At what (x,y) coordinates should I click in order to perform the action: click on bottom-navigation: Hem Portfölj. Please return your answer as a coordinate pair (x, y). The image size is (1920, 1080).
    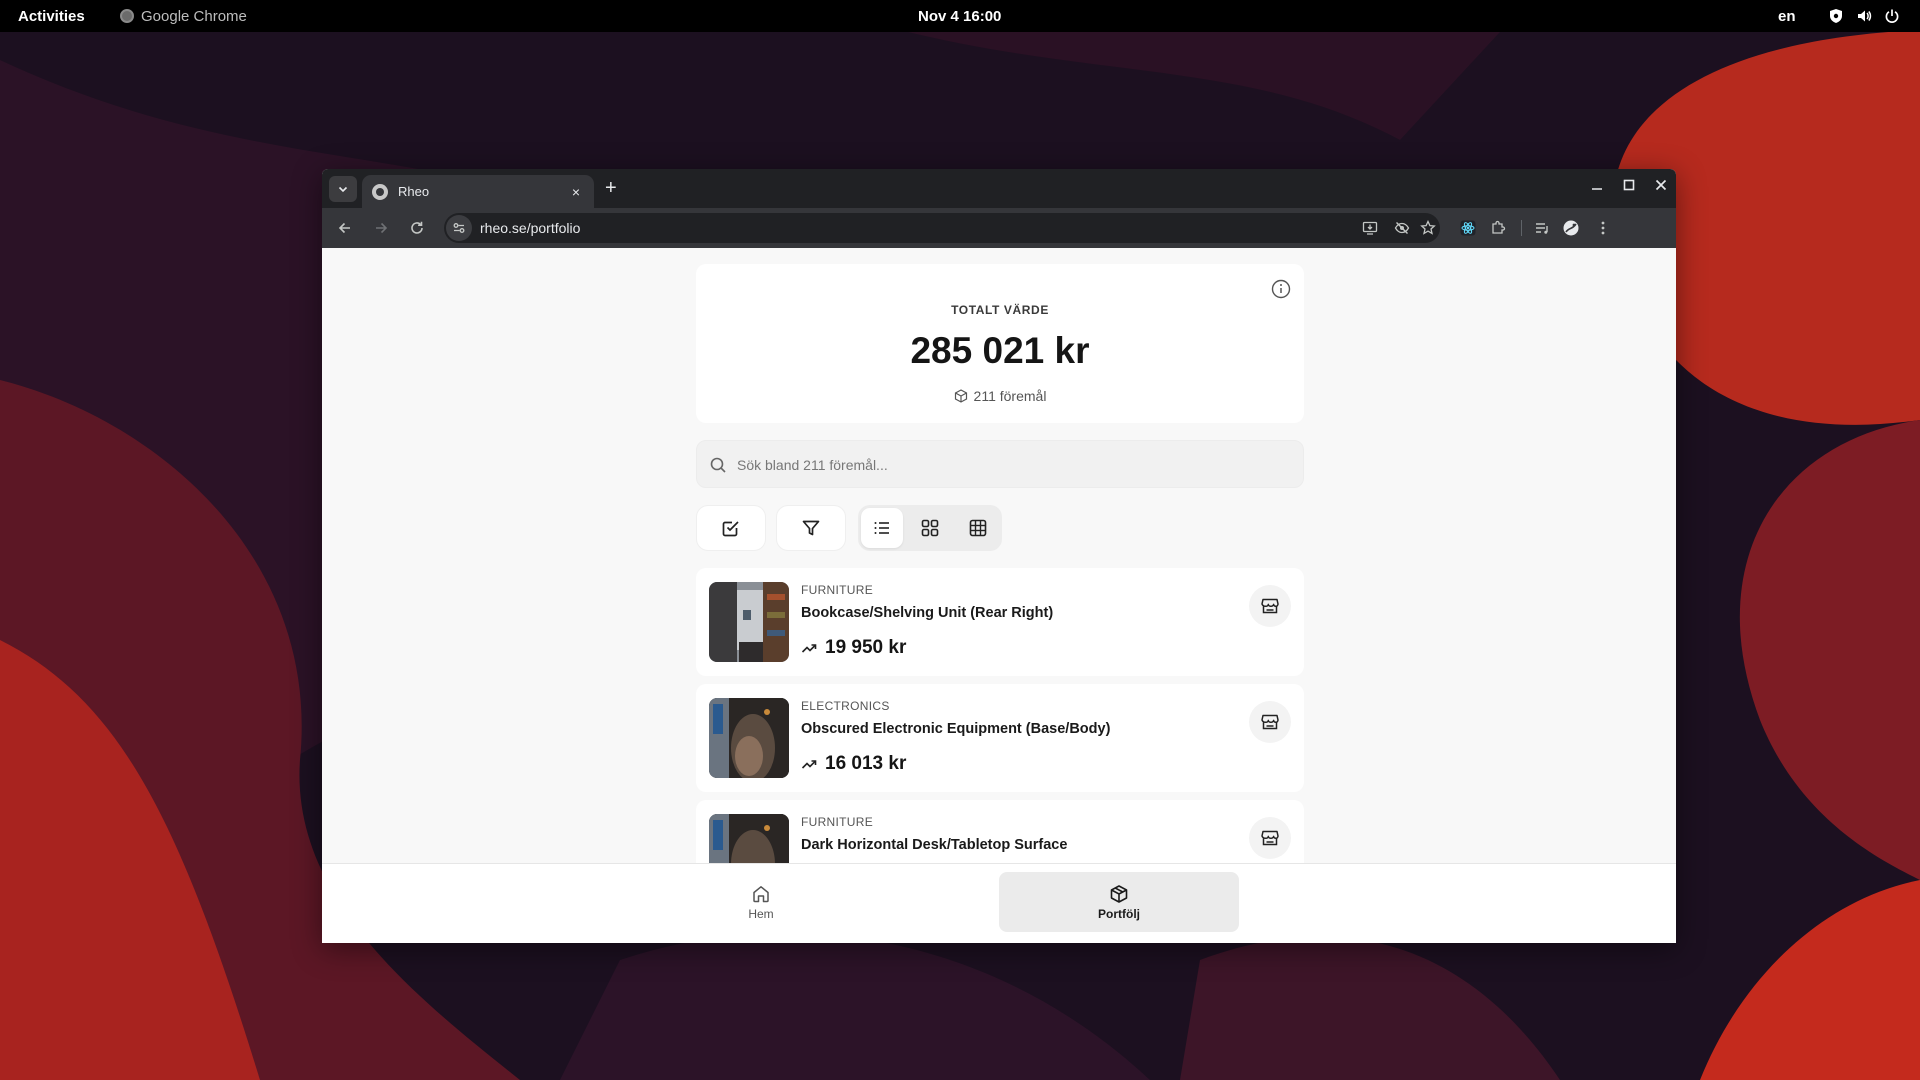
    Looking at the image, I should click on (999, 903).